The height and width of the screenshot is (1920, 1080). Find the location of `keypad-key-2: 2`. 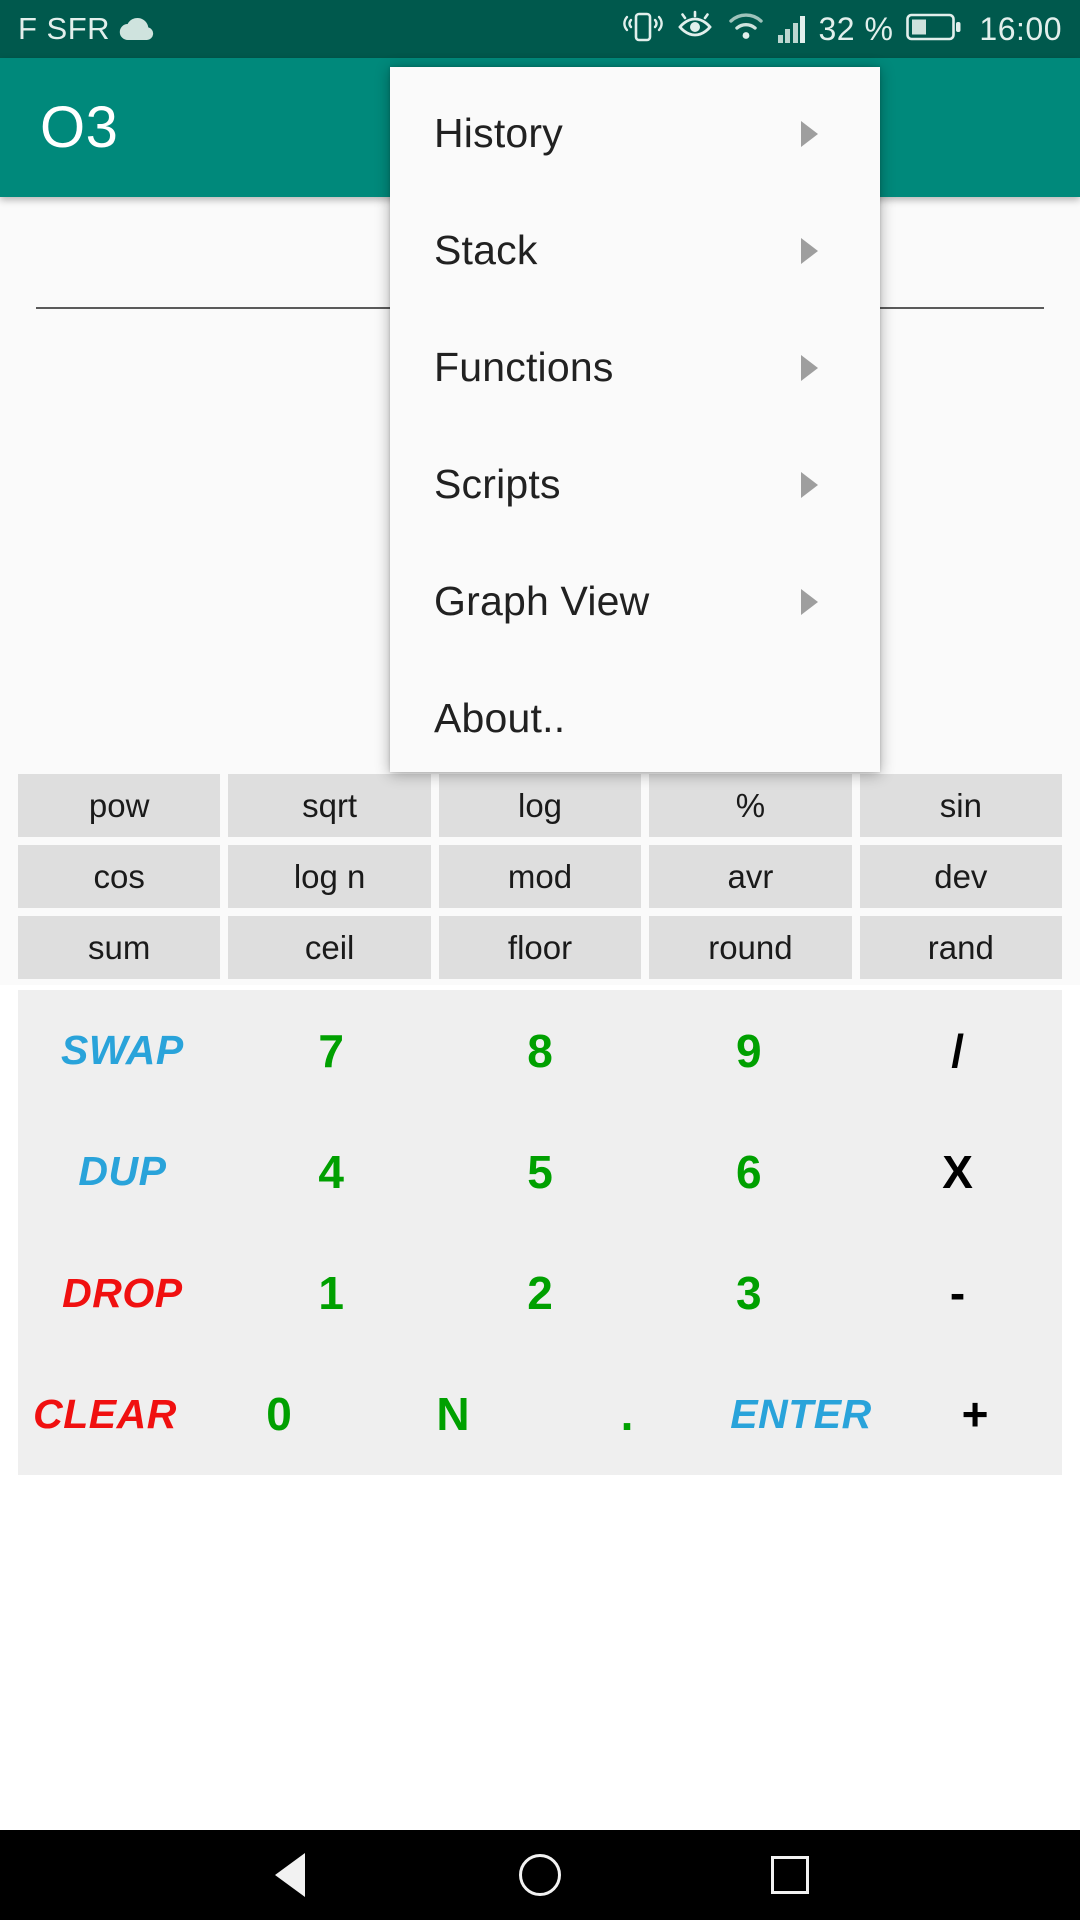

keypad-key-2: 2 is located at coordinates (540, 1293).